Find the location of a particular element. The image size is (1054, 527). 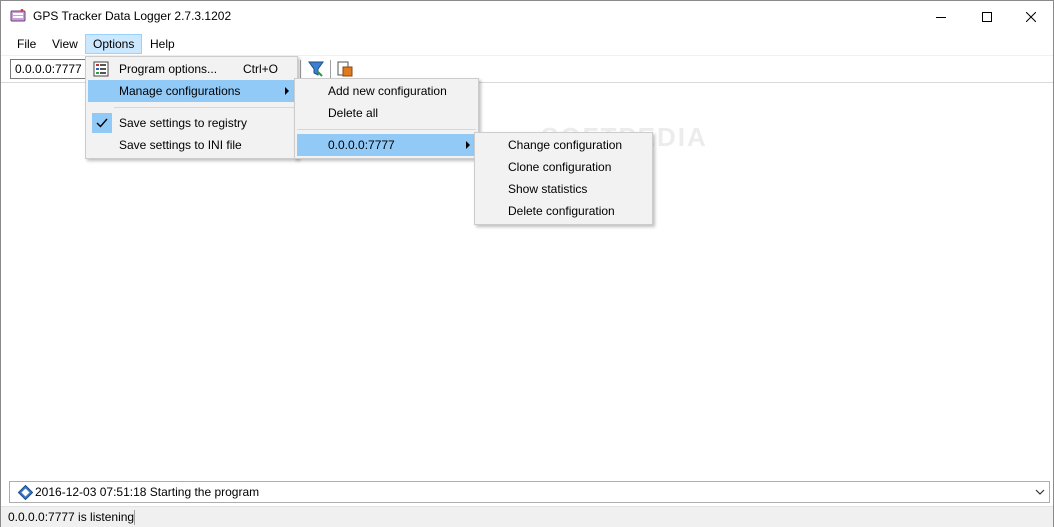

menu-item-label: Clone configuration is located at coordinates (560, 167).